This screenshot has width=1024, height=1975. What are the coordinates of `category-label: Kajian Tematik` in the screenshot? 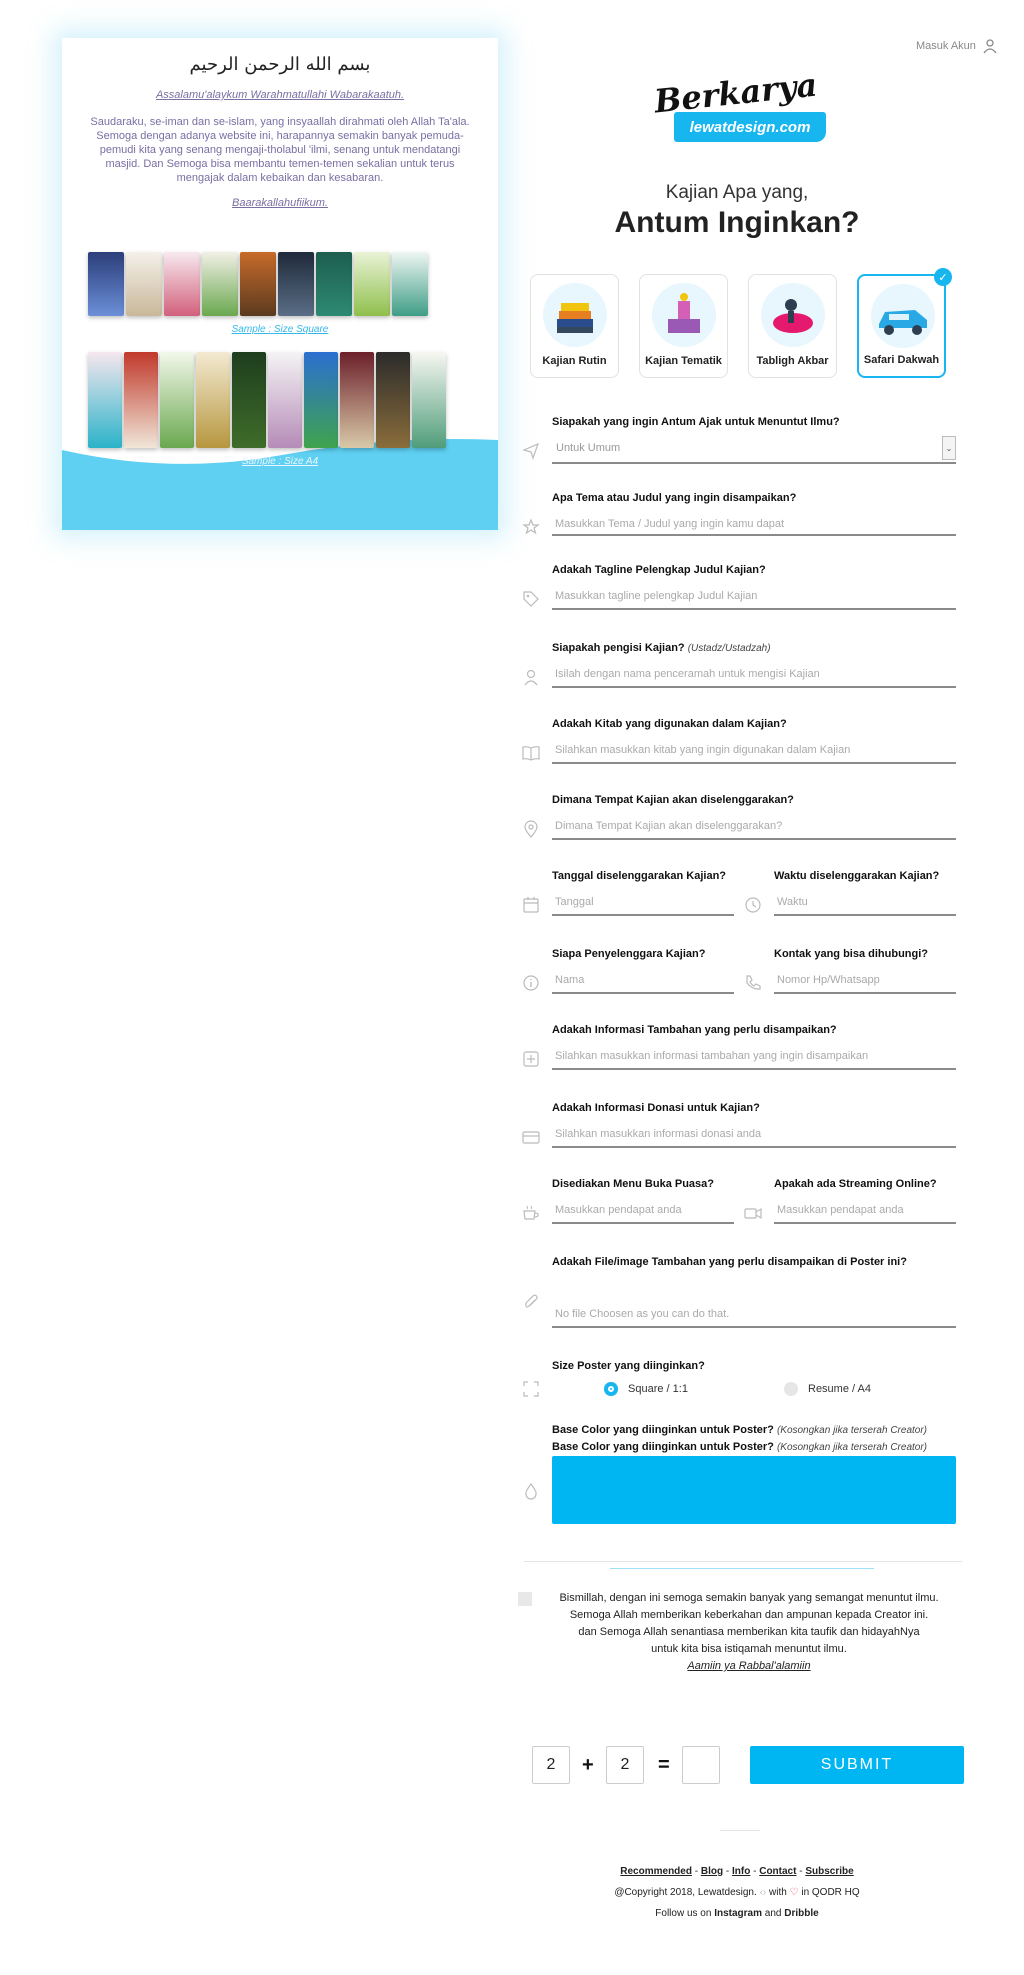 It's located at (683, 361).